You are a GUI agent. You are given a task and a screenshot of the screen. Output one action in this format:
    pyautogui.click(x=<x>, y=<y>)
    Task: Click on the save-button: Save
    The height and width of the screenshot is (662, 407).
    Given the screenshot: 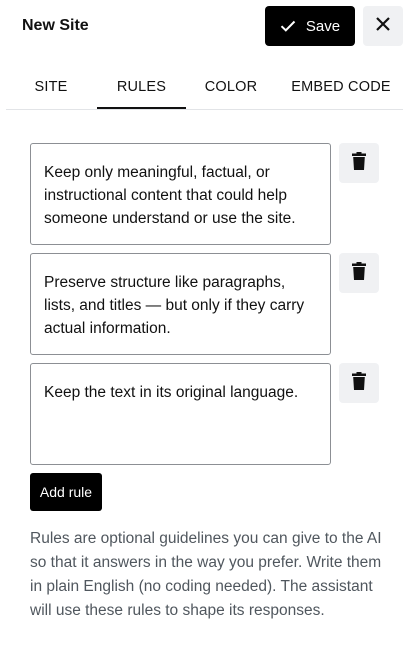 What is the action you would take?
    pyautogui.click(x=310, y=26)
    